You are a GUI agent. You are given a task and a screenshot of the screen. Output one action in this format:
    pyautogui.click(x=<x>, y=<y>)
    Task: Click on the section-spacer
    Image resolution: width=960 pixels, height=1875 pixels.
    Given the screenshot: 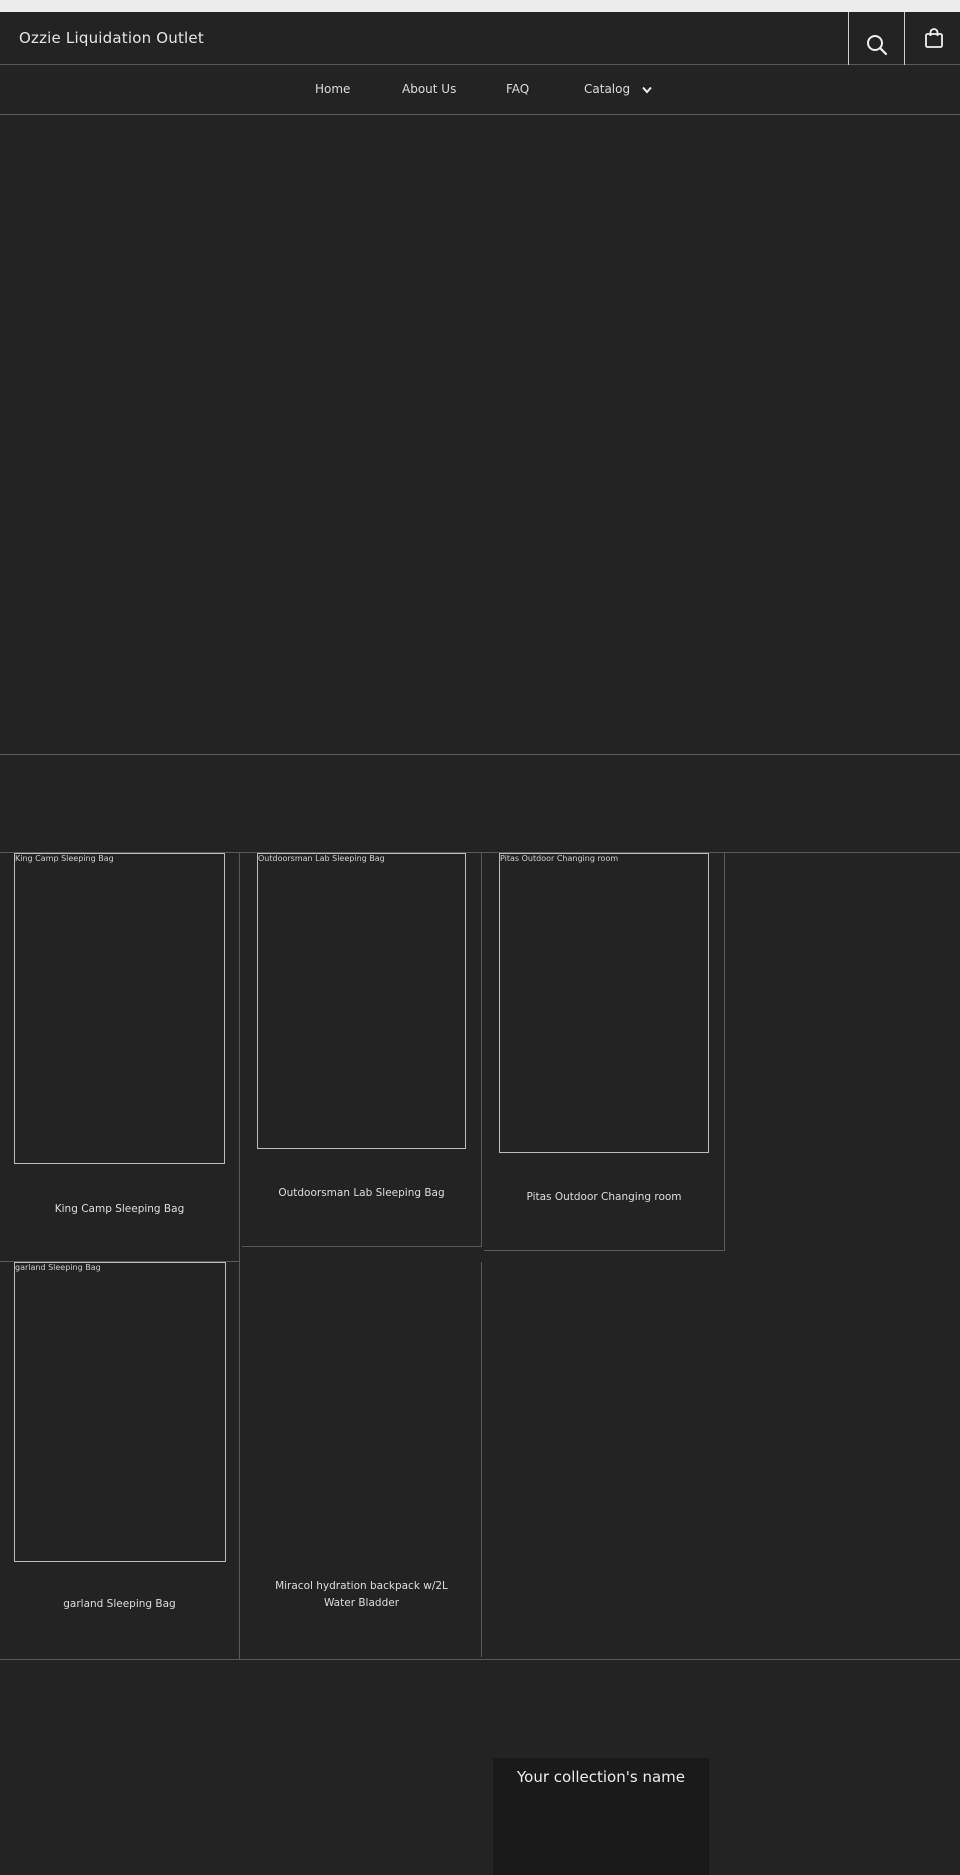 What is the action you would take?
    pyautogui.click(x=480, y=804)
    